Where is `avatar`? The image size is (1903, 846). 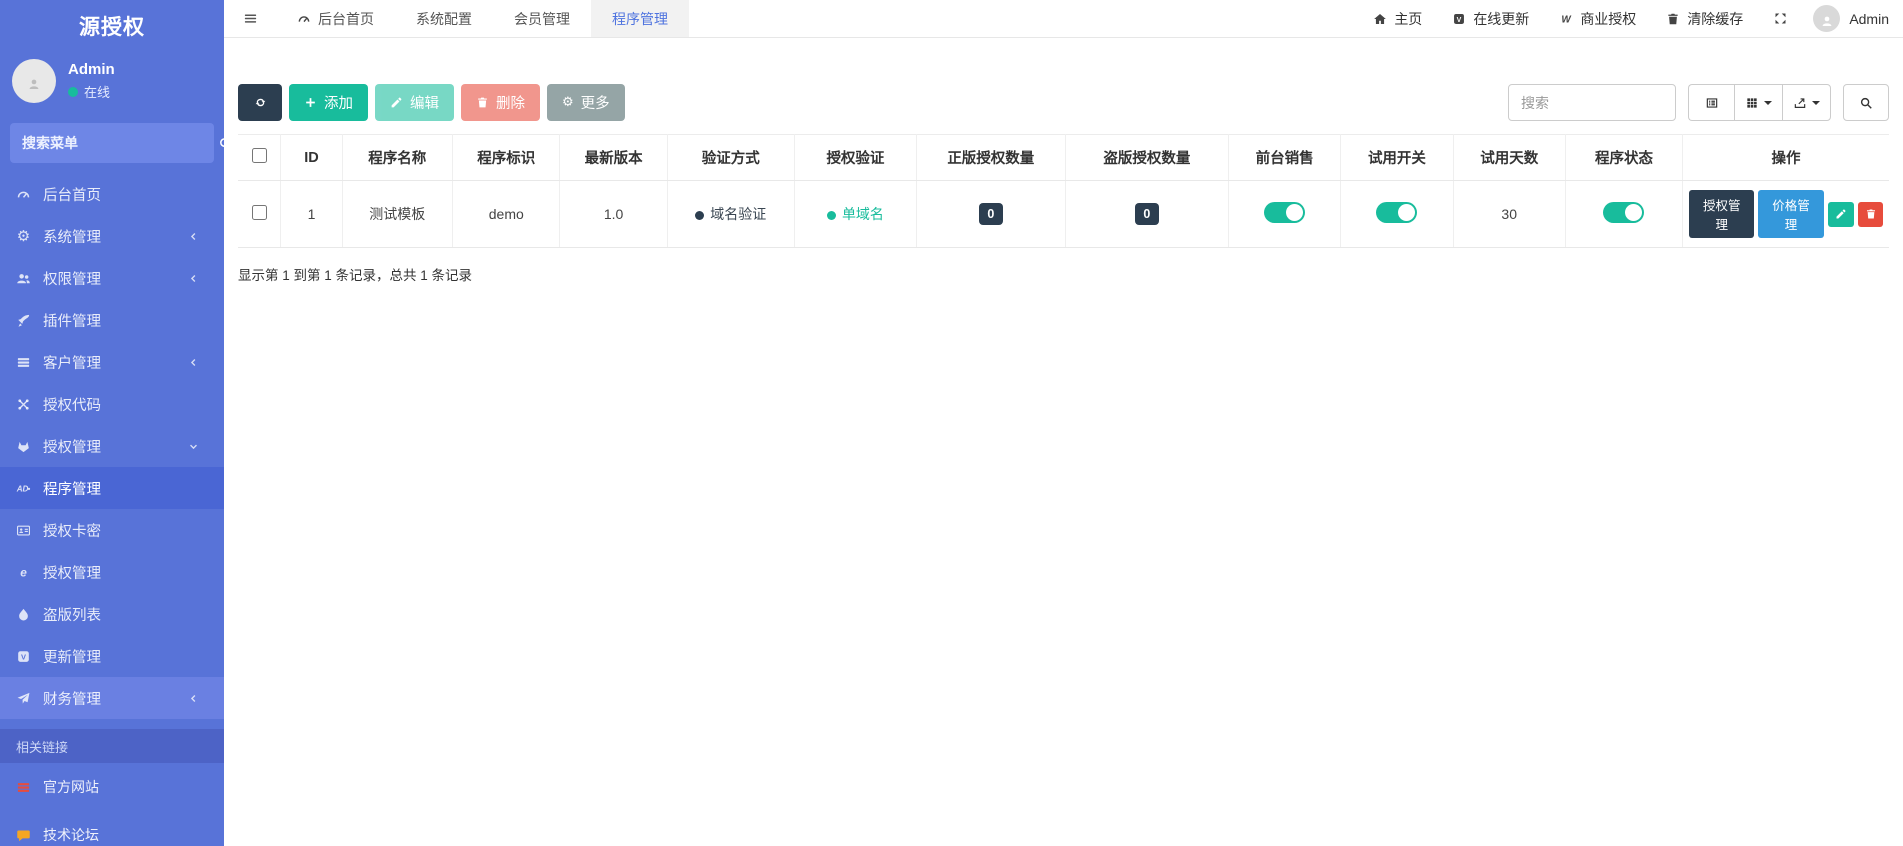
avatar is located at coordinates (34, 81).